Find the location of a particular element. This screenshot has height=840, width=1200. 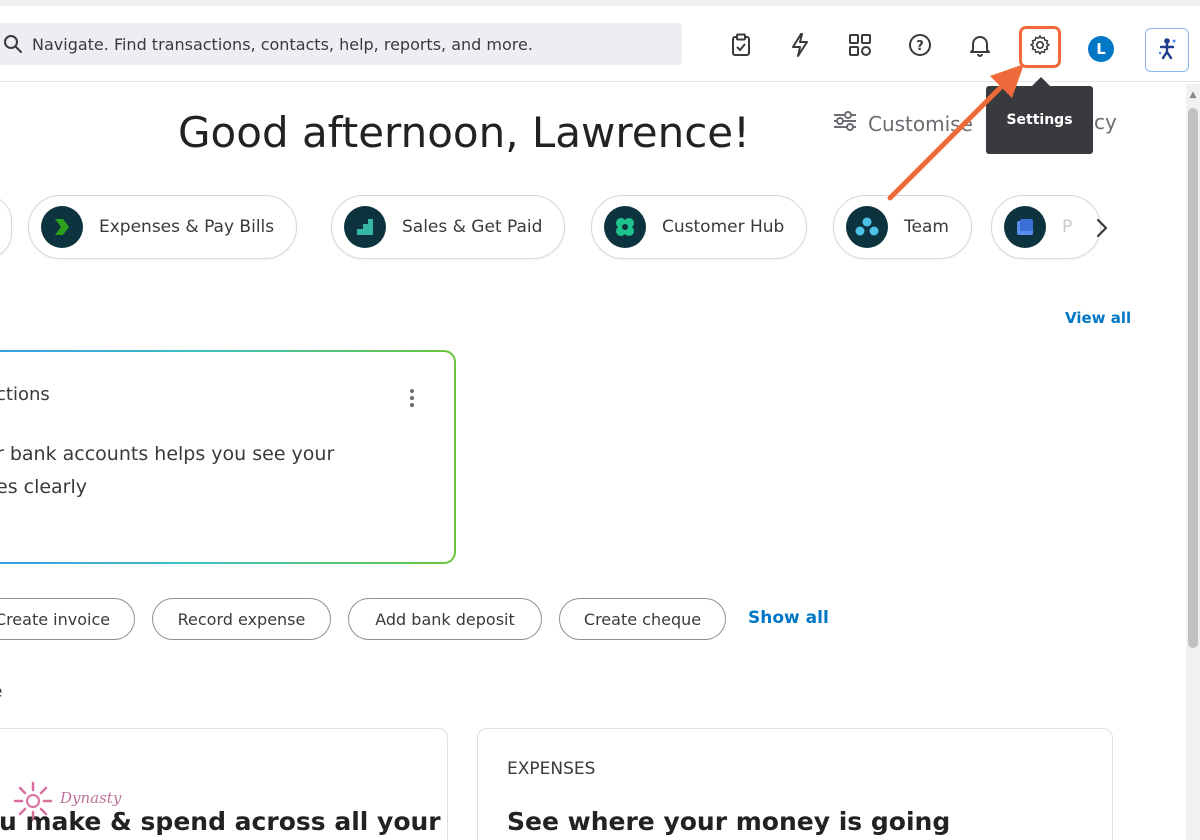

clipboard-check-icon is located at coordinates (741, 45).